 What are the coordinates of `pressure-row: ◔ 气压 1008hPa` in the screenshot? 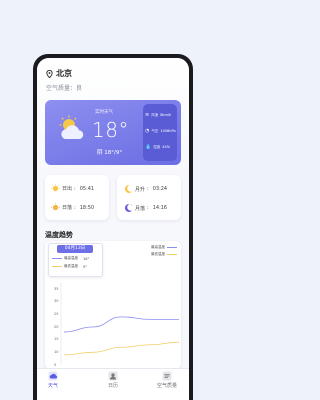 It's located at (160, 131).